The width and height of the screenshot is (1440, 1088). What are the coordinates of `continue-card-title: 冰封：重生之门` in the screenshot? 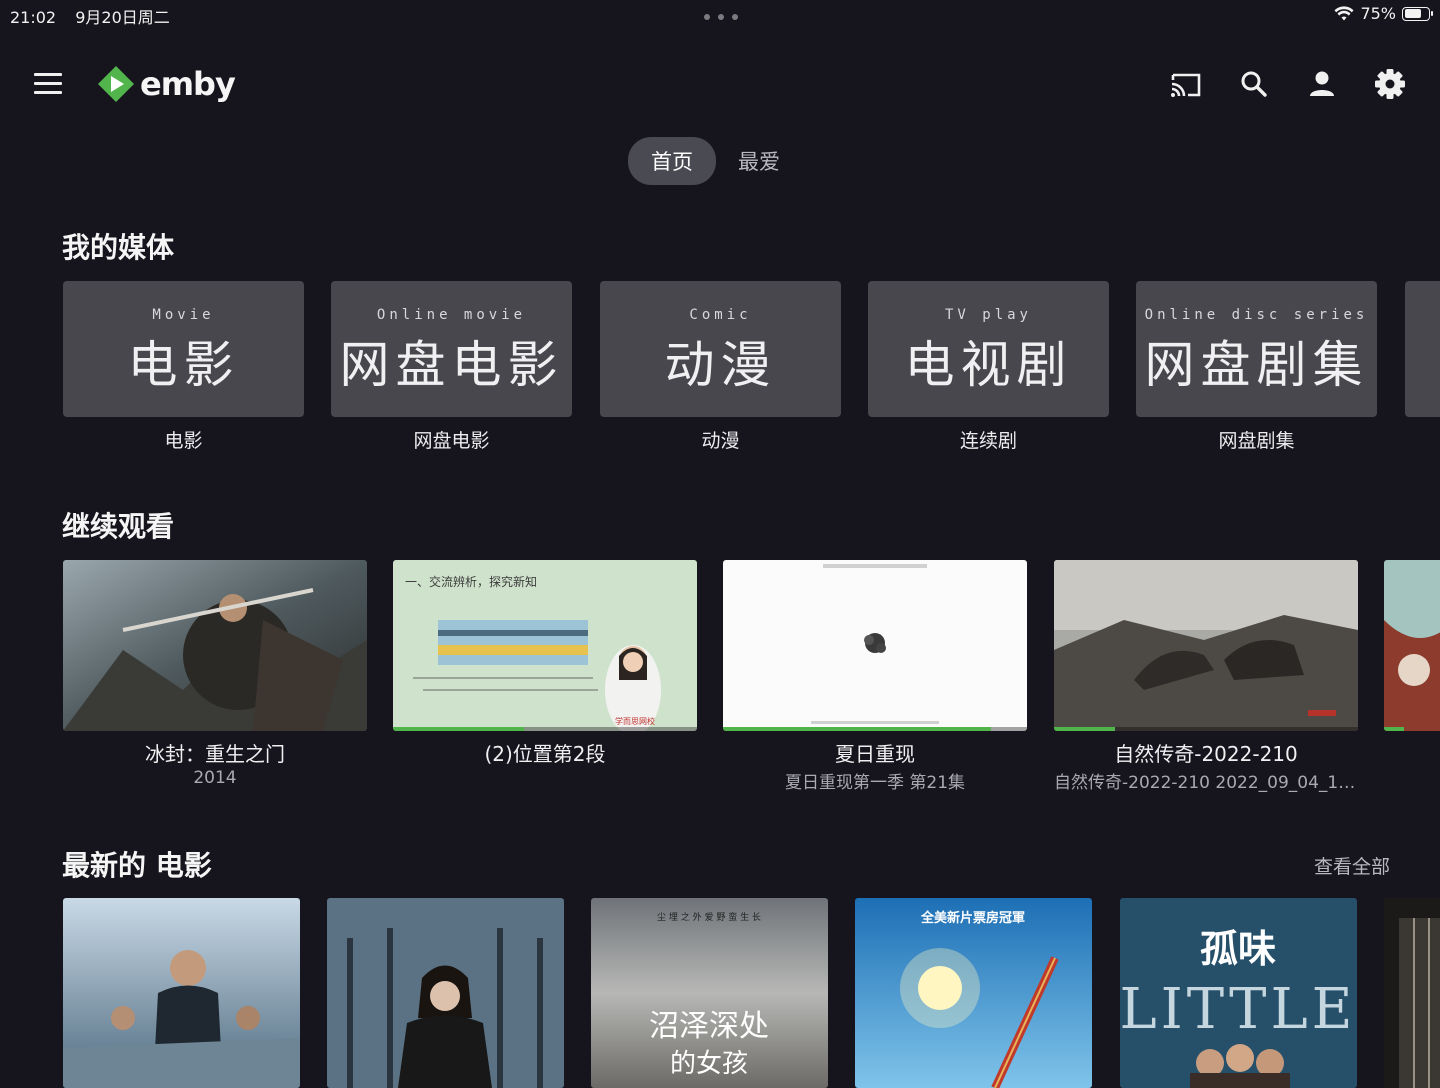 It's located at (215, 752).